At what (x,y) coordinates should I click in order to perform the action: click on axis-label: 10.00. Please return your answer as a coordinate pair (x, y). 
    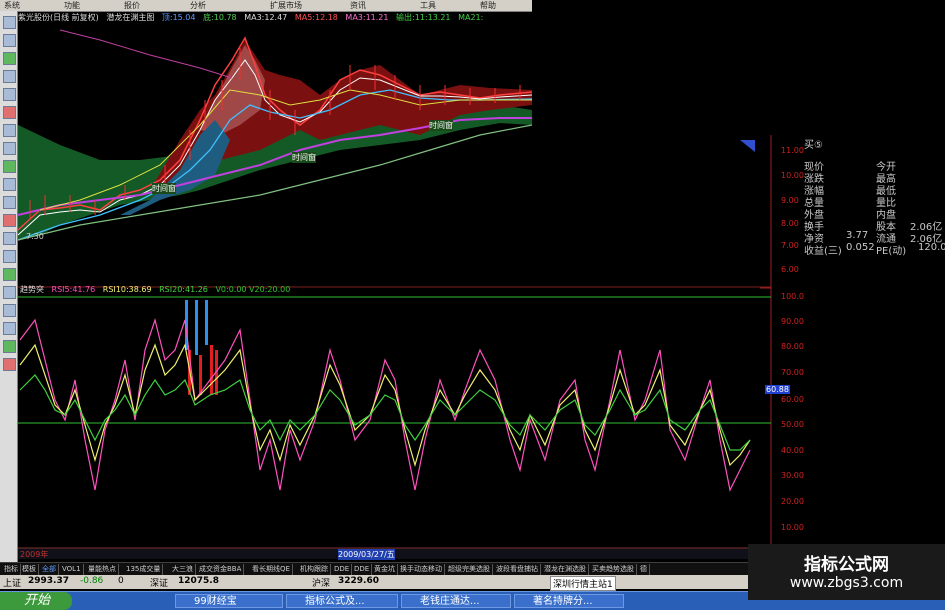
    Looking at the image, I should click on (792, 527).